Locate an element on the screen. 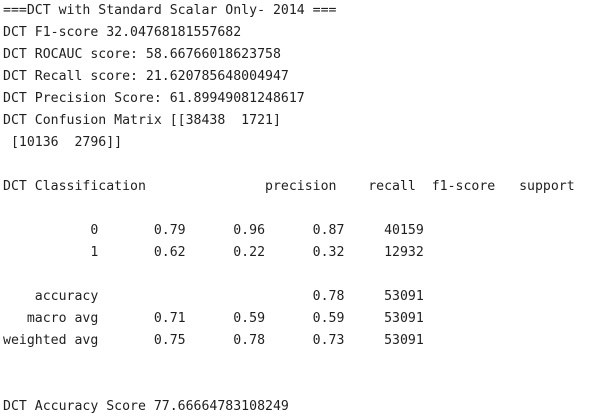 The width and height of the screenshot is (599, 419). report-row-class-0: 0 0.79 0.96 0.87 40159 is located at coordinates (213, 230).